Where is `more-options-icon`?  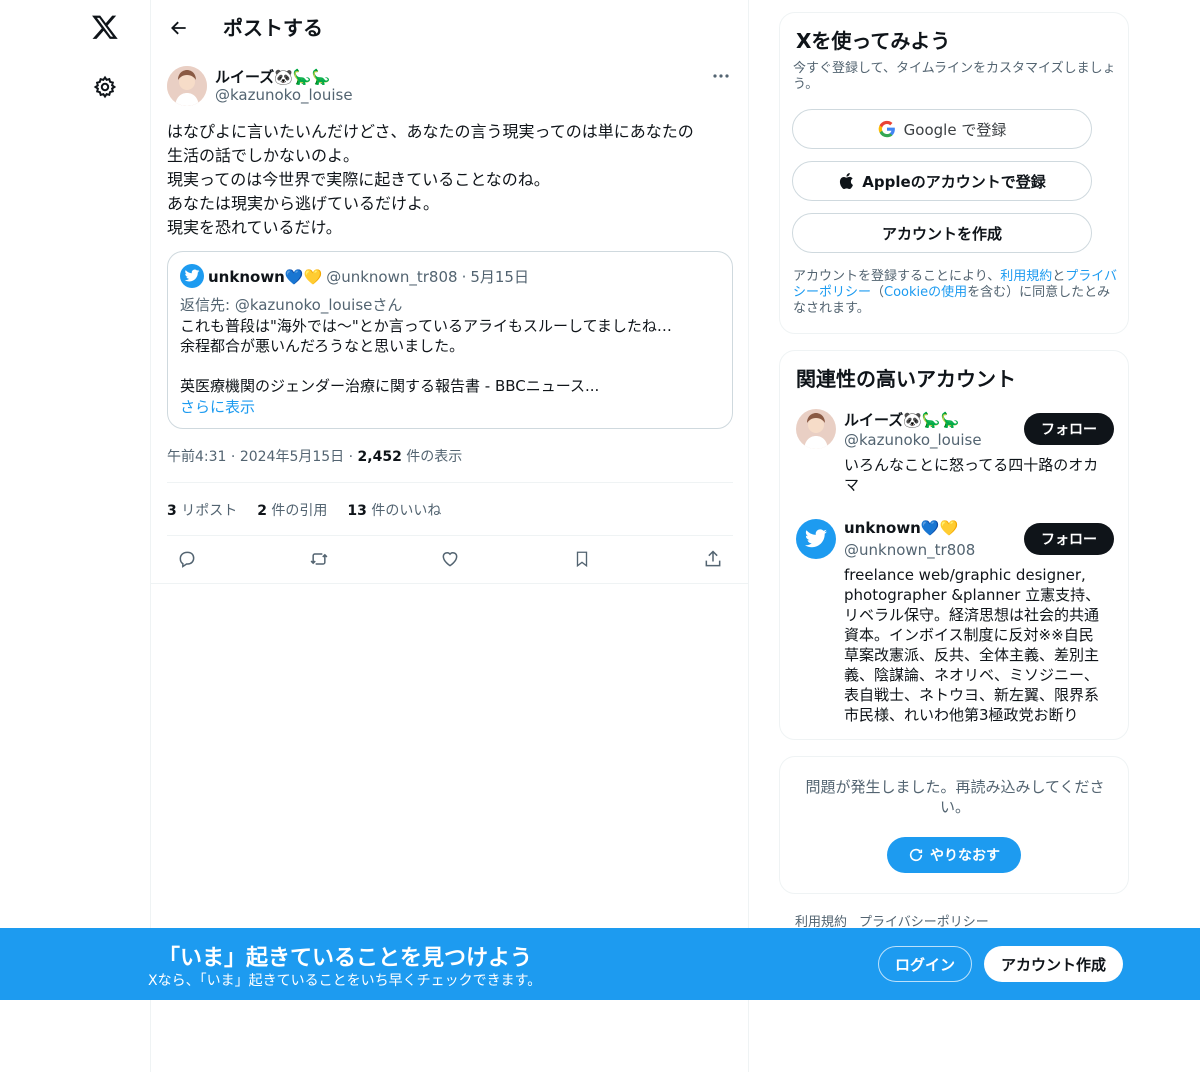
more-options-icon is located at coordinates (721, 76).